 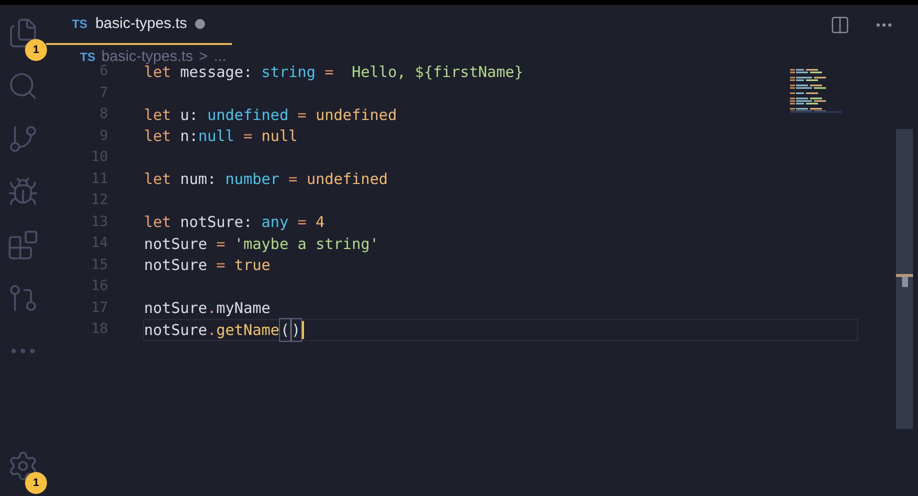 I want to click on tab-label: basic-types.ts, so click(x=141, y=24).